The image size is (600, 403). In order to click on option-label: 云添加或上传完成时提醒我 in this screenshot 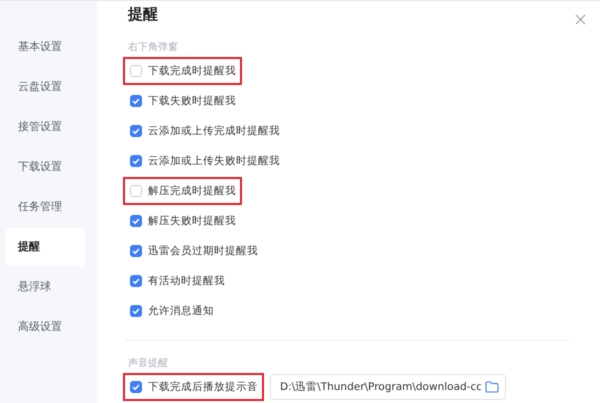, I will do `click(214, 131)`.